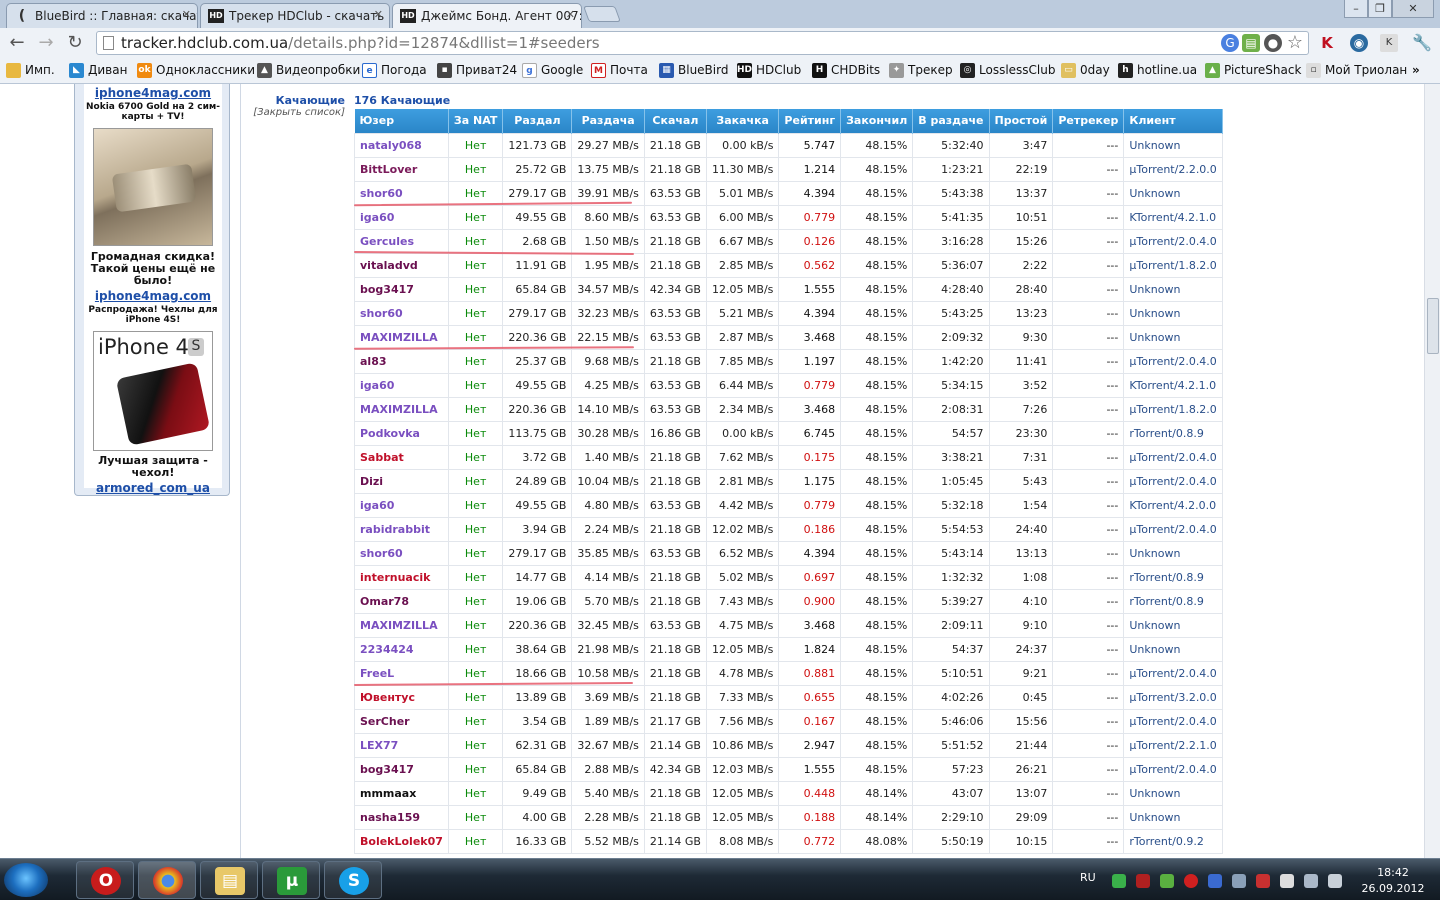  What do you see at coordinates (401, 361) in the screenshot?
I see `peer-username: al83` at bounding box center [401, 361].